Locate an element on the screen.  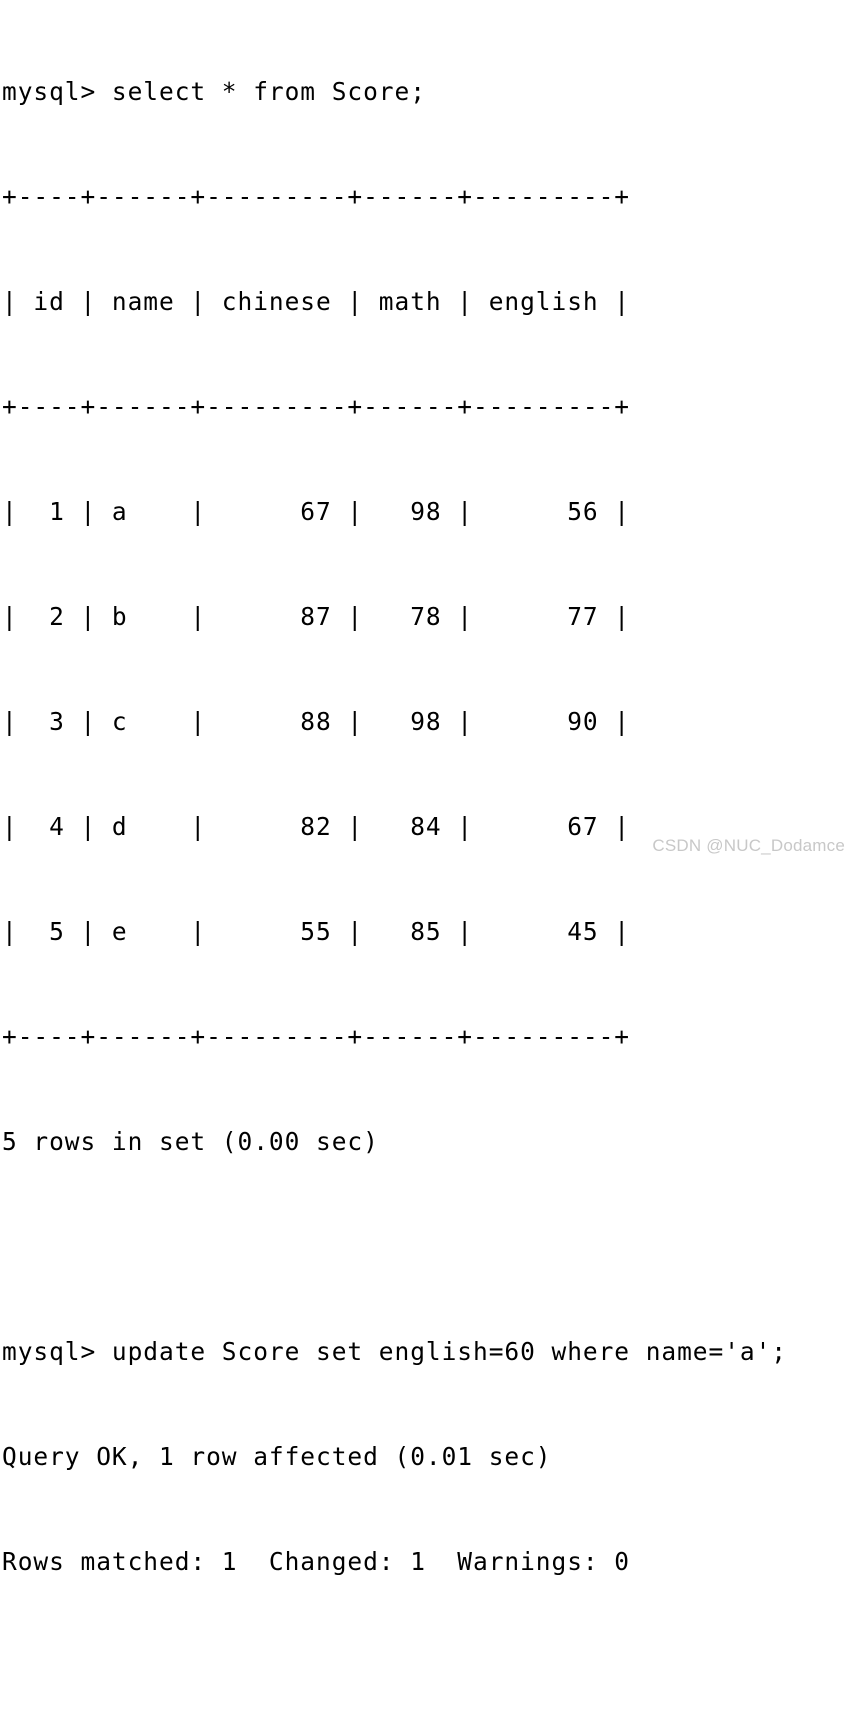
status-line: 5 rows in set (0.00 sec) is located at coordinates (190, 1141).